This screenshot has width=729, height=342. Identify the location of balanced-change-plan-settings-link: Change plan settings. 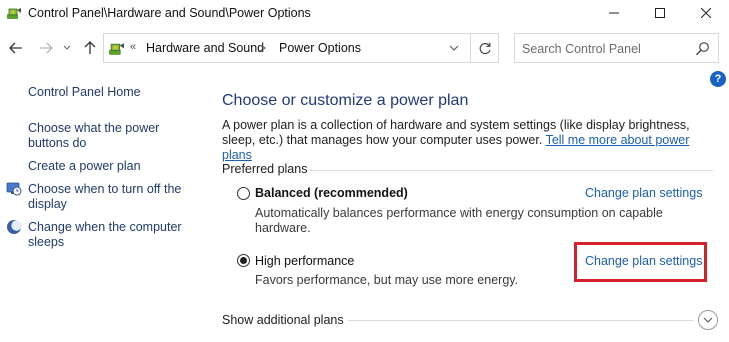
(643, 193).